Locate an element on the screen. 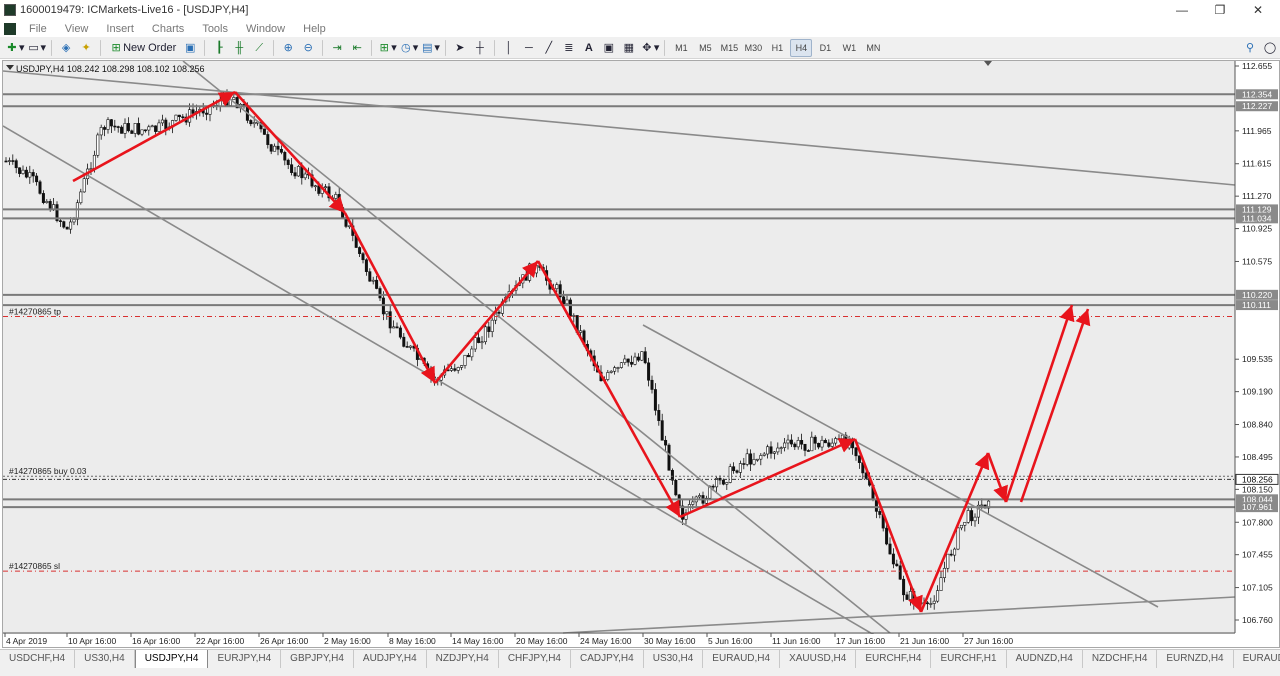 This screenshot has height=676, width=1280. chart-tab: XAUUSD,H4 is located at coordinates (818, 659).